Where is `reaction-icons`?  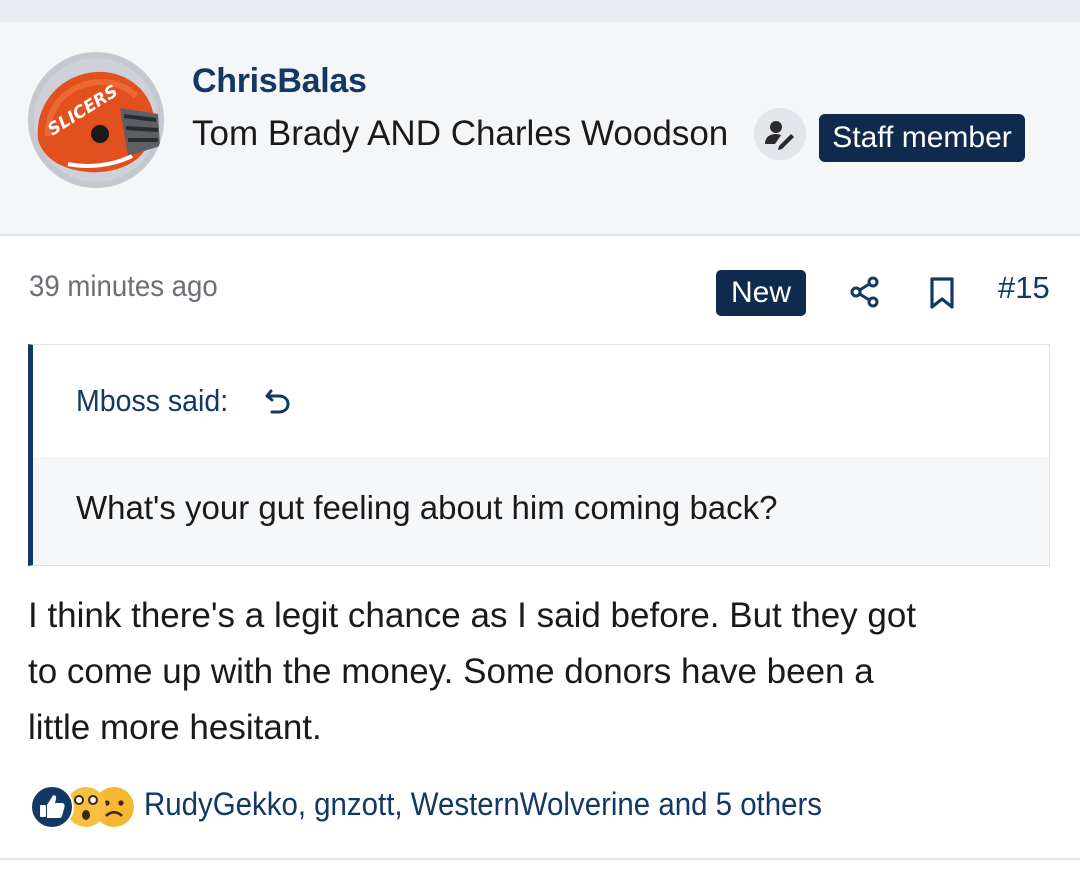
reaction-icons is located at coordinates (83, 807).